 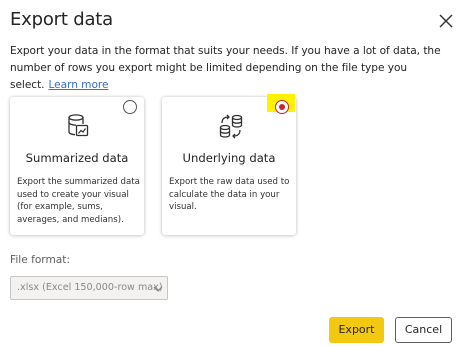 I want to click on summarized-data-radio, so click(x=130, y=107).